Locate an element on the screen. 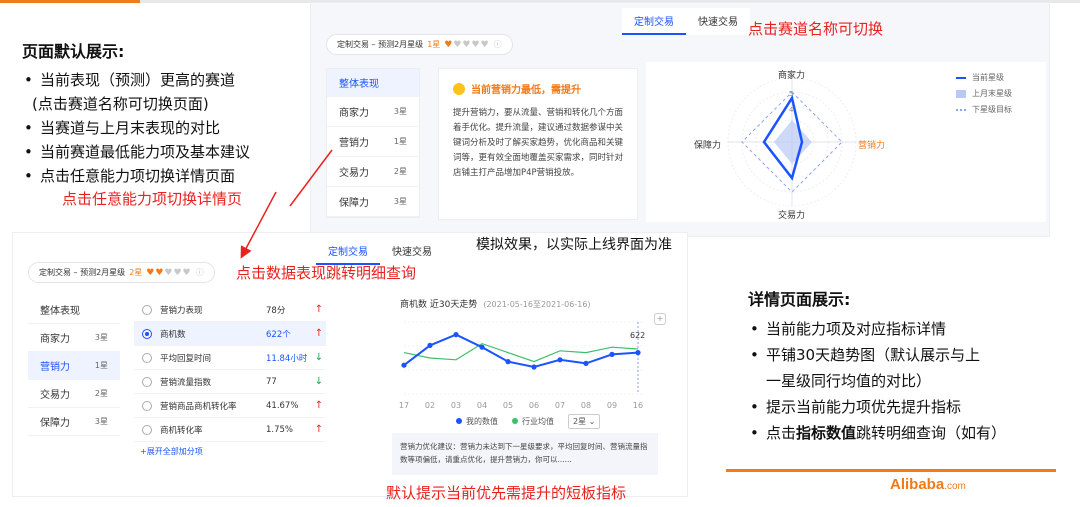  chart-legend: 我的数值 行业均值 2星 ⌄ is located at coordinates (528, 421).